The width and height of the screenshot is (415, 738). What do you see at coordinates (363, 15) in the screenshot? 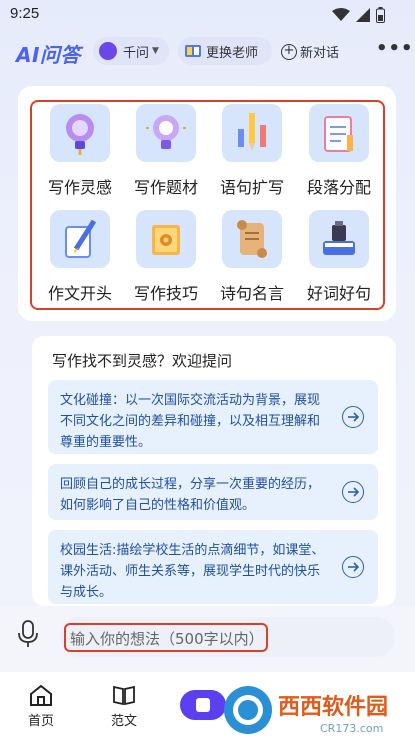
I see `signal-icon` at bounding box center [363, 15].